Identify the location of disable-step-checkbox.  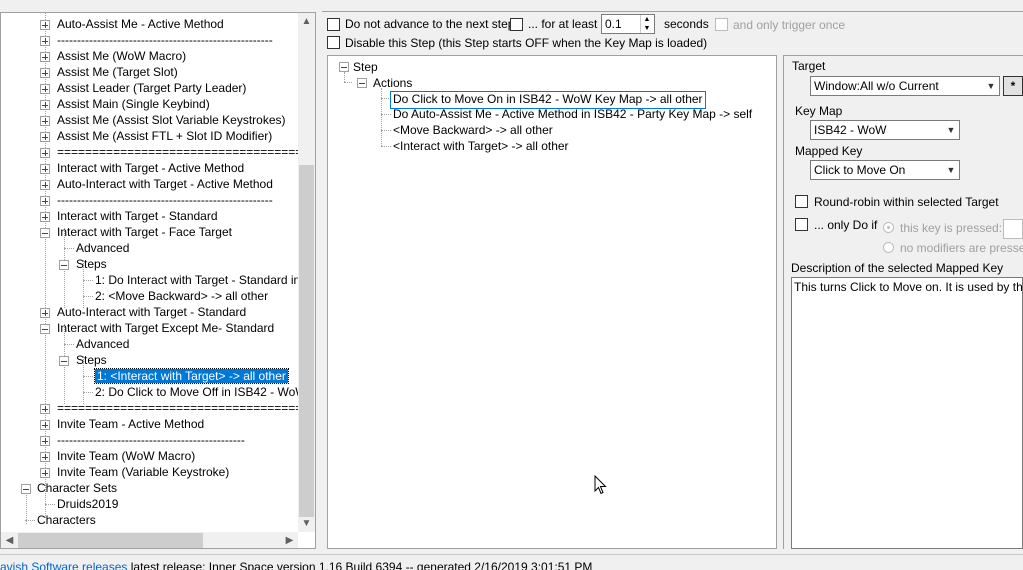
(333, 42).